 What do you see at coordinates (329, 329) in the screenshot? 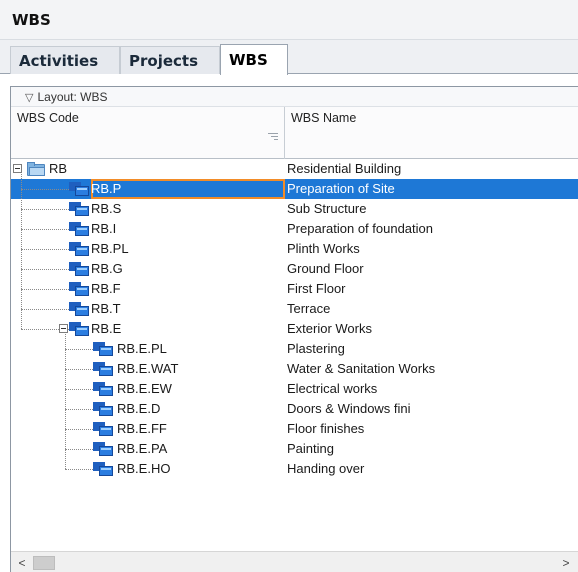
I see `wbs-name-cell: Exterior Works` at bounding box center [329, 329].